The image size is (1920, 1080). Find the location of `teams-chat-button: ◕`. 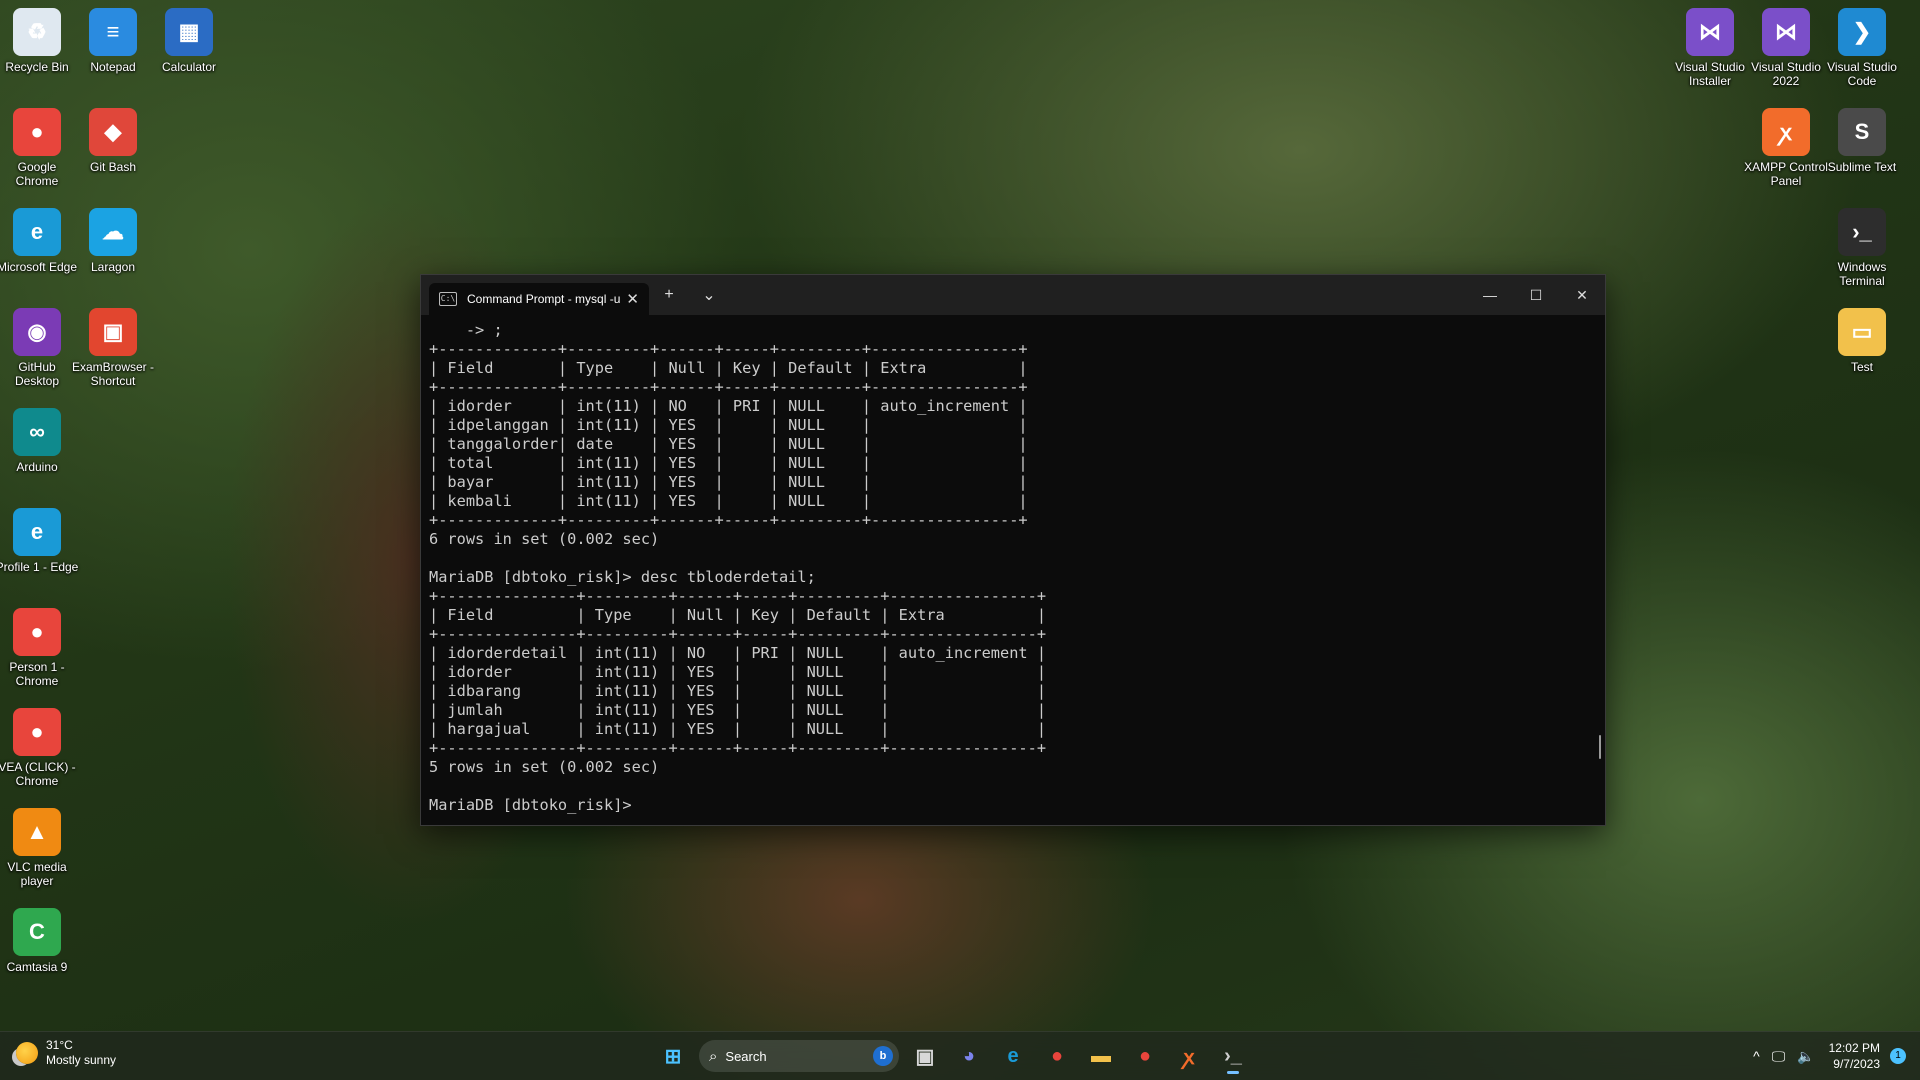

teams-chat-button: ◕ is located at coordinates (969, 1056).